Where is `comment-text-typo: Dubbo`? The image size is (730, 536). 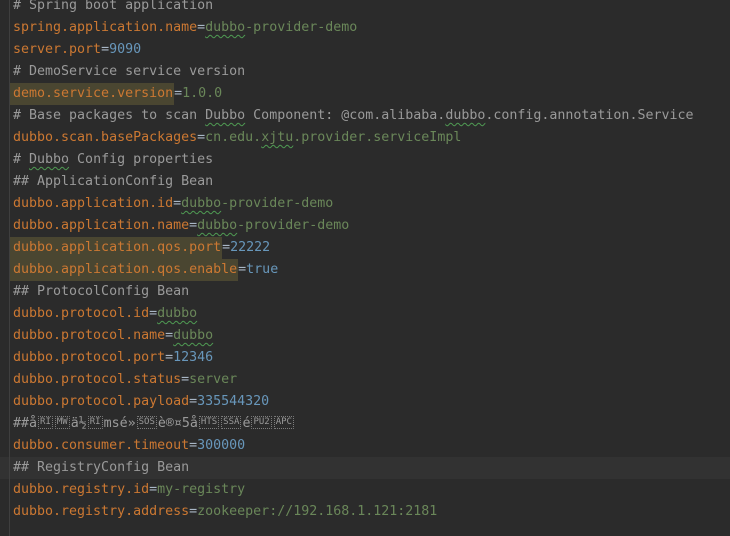 comment-text-typo: Dubbo is located at coordinates (225, 115).